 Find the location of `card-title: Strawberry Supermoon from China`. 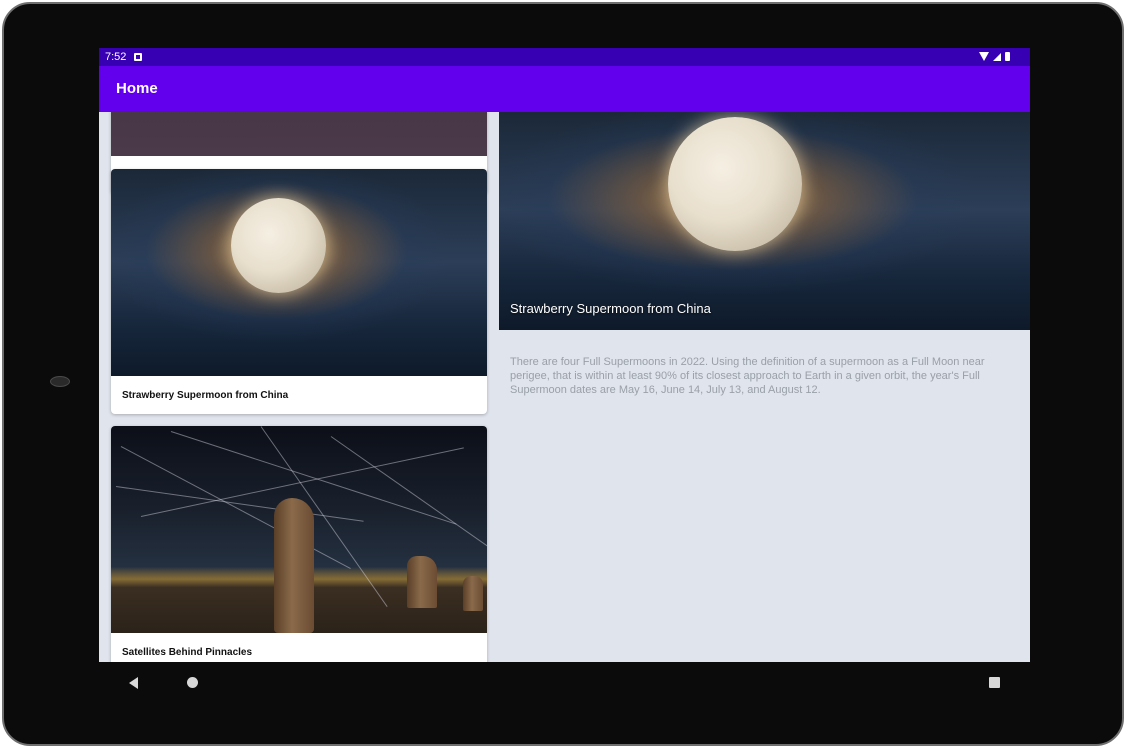

card-title: Strawberry Supermoon from China is located at coordinates (205, 395).